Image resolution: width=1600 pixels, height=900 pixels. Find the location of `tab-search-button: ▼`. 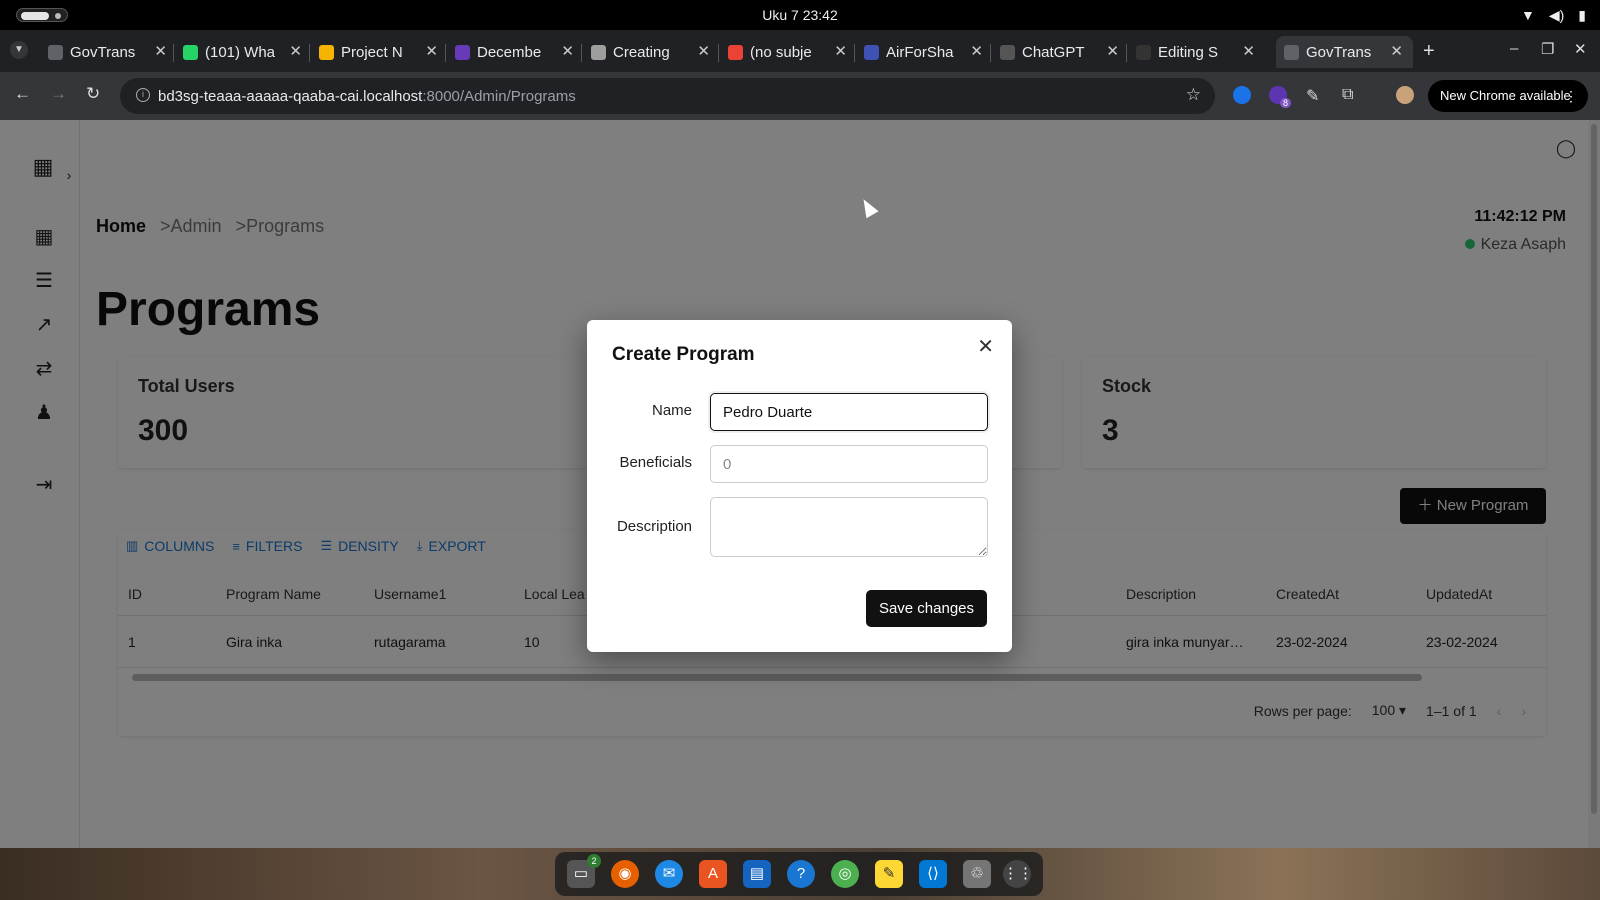

tab-search-button: ▼ is located at coordinates (19, 50).